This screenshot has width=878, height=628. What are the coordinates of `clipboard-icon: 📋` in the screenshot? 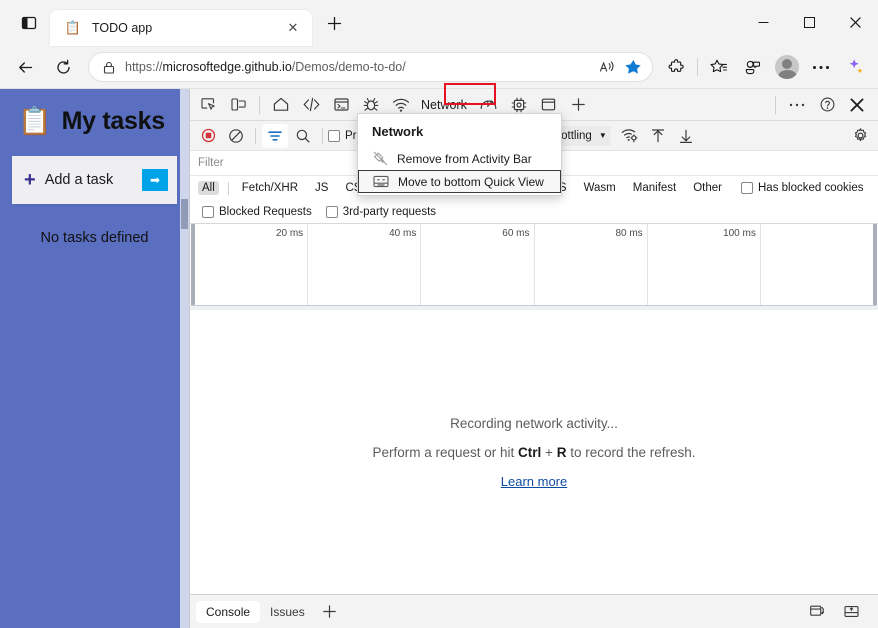 It's located at (73, 27).